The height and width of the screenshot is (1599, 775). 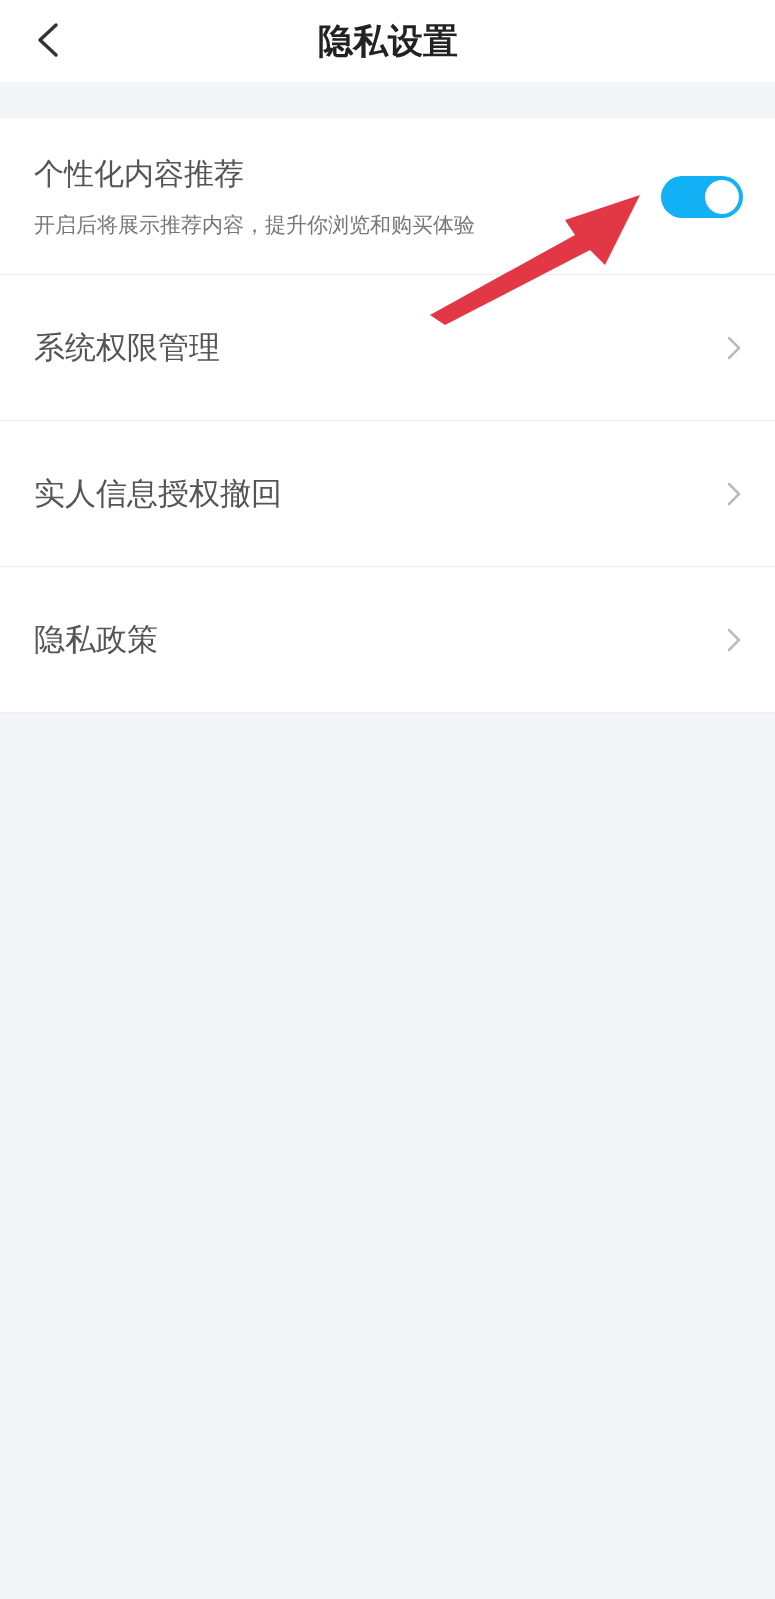 What do you see at coordinates (387, 494) in the screenshot?
I see `menu-item: 实人信息授权撤回` at bounding box center [387, 494].